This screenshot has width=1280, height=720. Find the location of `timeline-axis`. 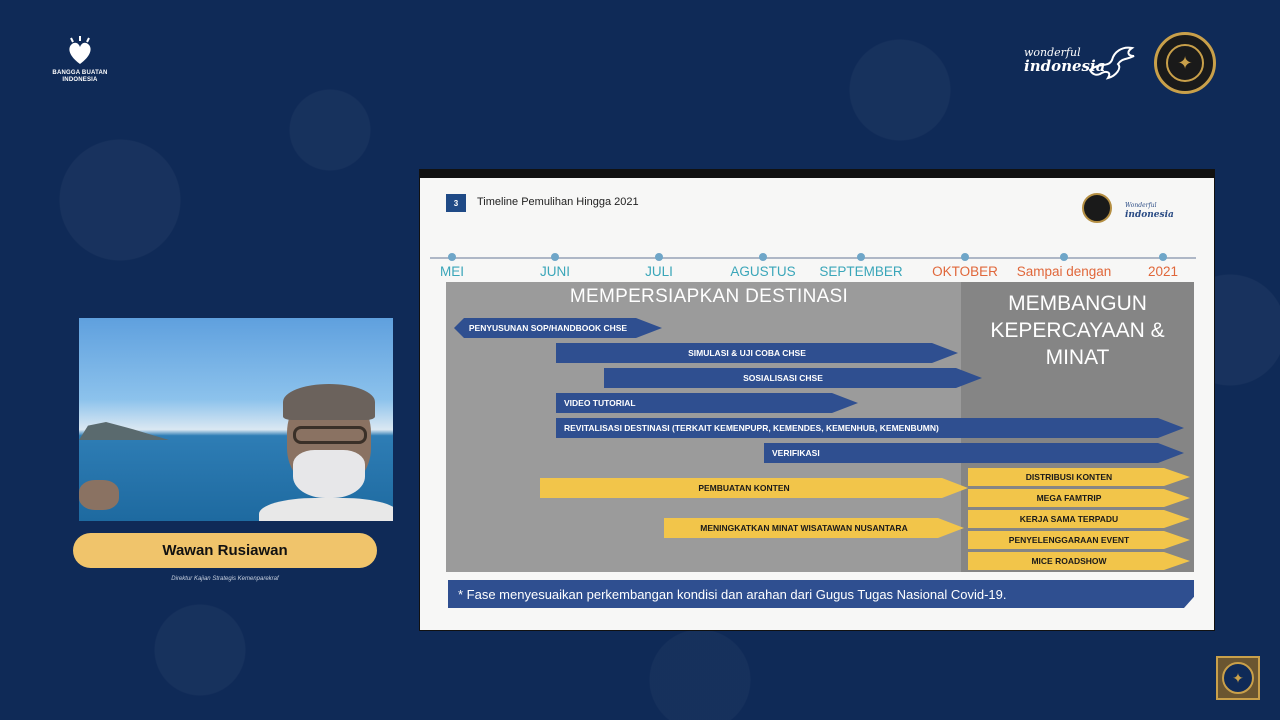

timeline-axis is located at coordinates (813, 258).